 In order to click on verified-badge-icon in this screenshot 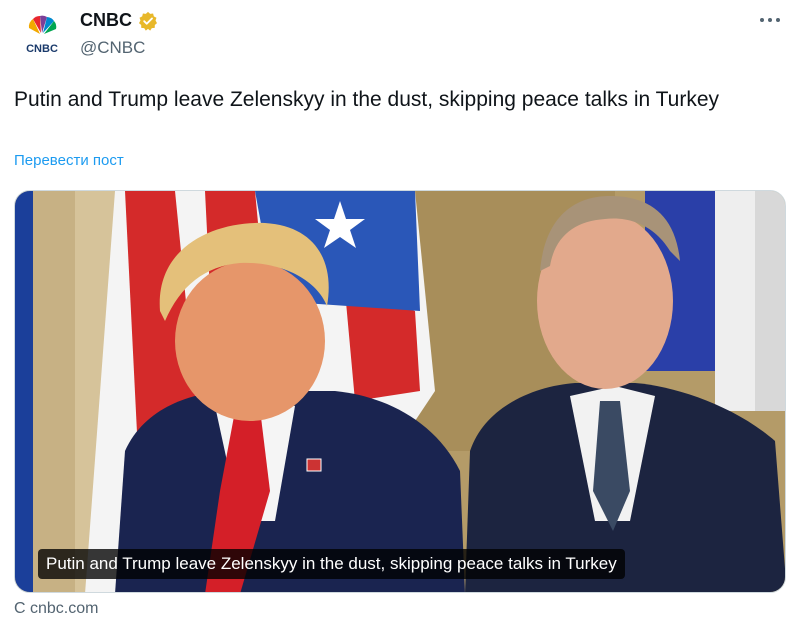, I will do `click(148, 21)`.